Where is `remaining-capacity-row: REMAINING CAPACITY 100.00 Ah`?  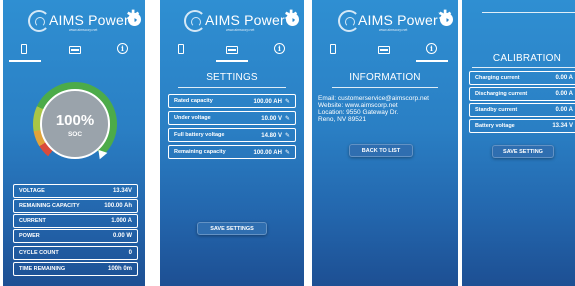 remaining-capacity-row: REMAINING CAPACITY 100.00 Ah is located at coordinates (75, 206).